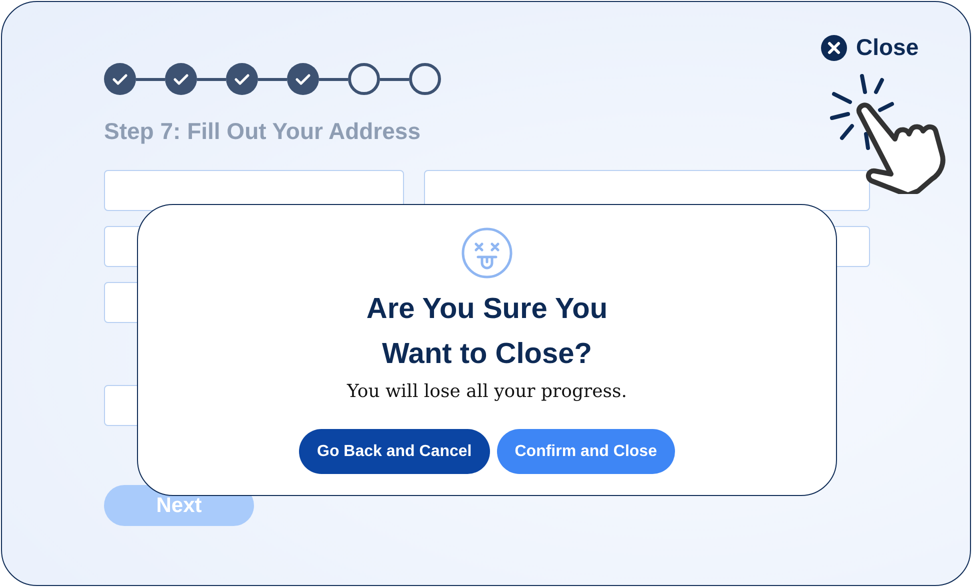  What do you see at coordinates (487, 253) in the screenshot?
I see `dizzy-face-icon` at bounding box center [487, 253].